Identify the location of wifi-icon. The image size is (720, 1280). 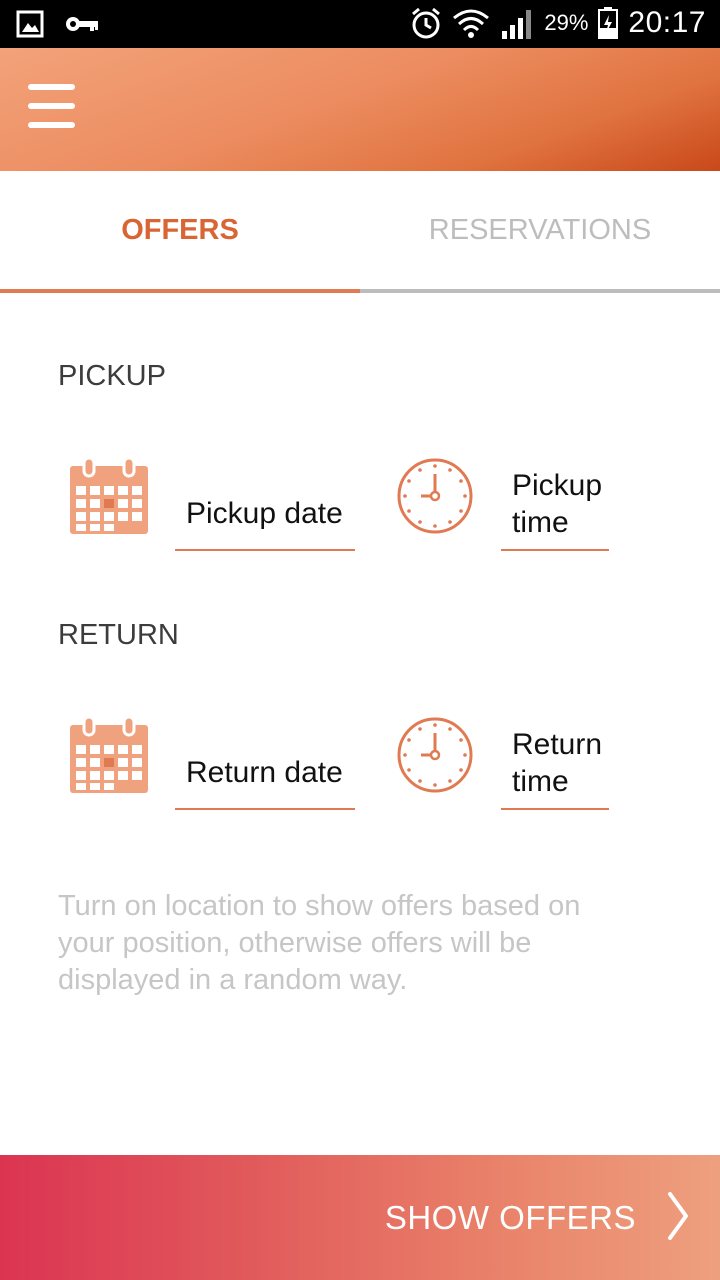
(471, 23).